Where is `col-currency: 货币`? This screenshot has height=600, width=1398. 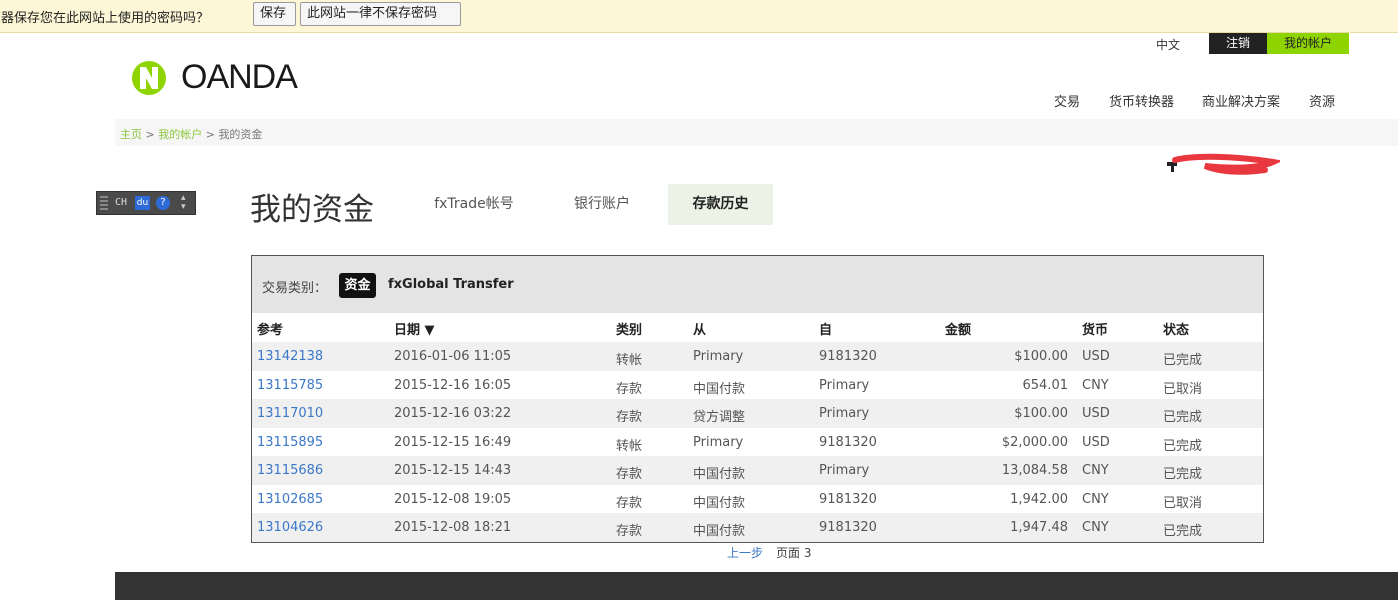
col-currency: 货币 is located at coordinates (1095, 328).